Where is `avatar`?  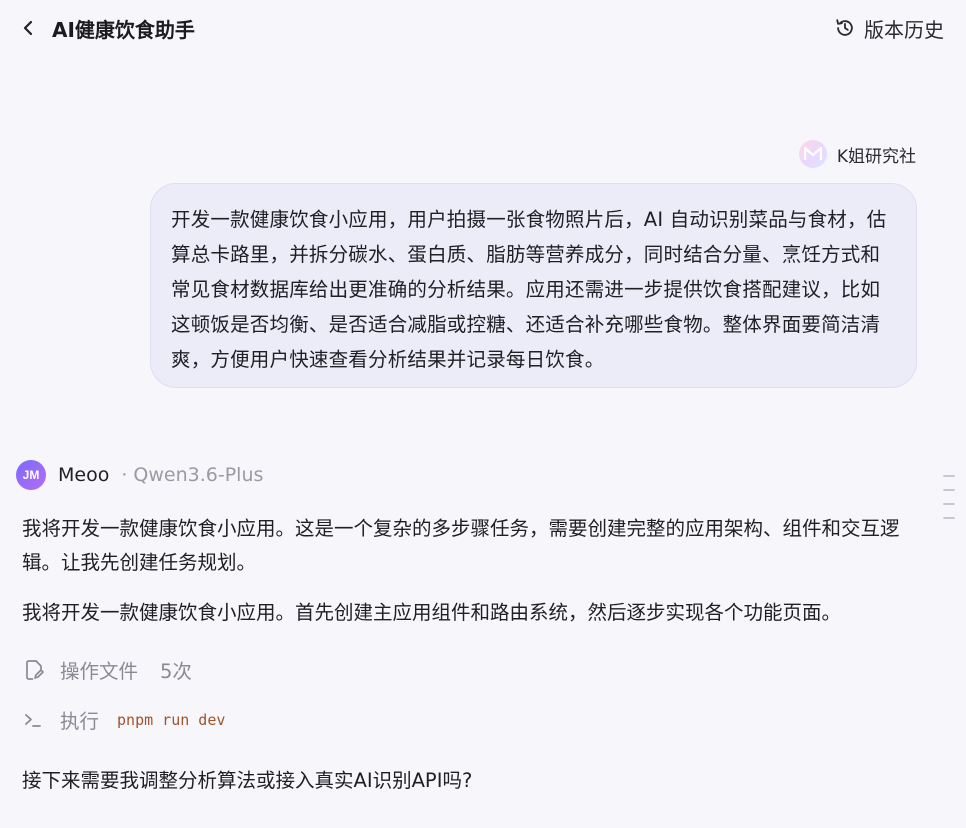 avatar is located at coordinates (812, 154).